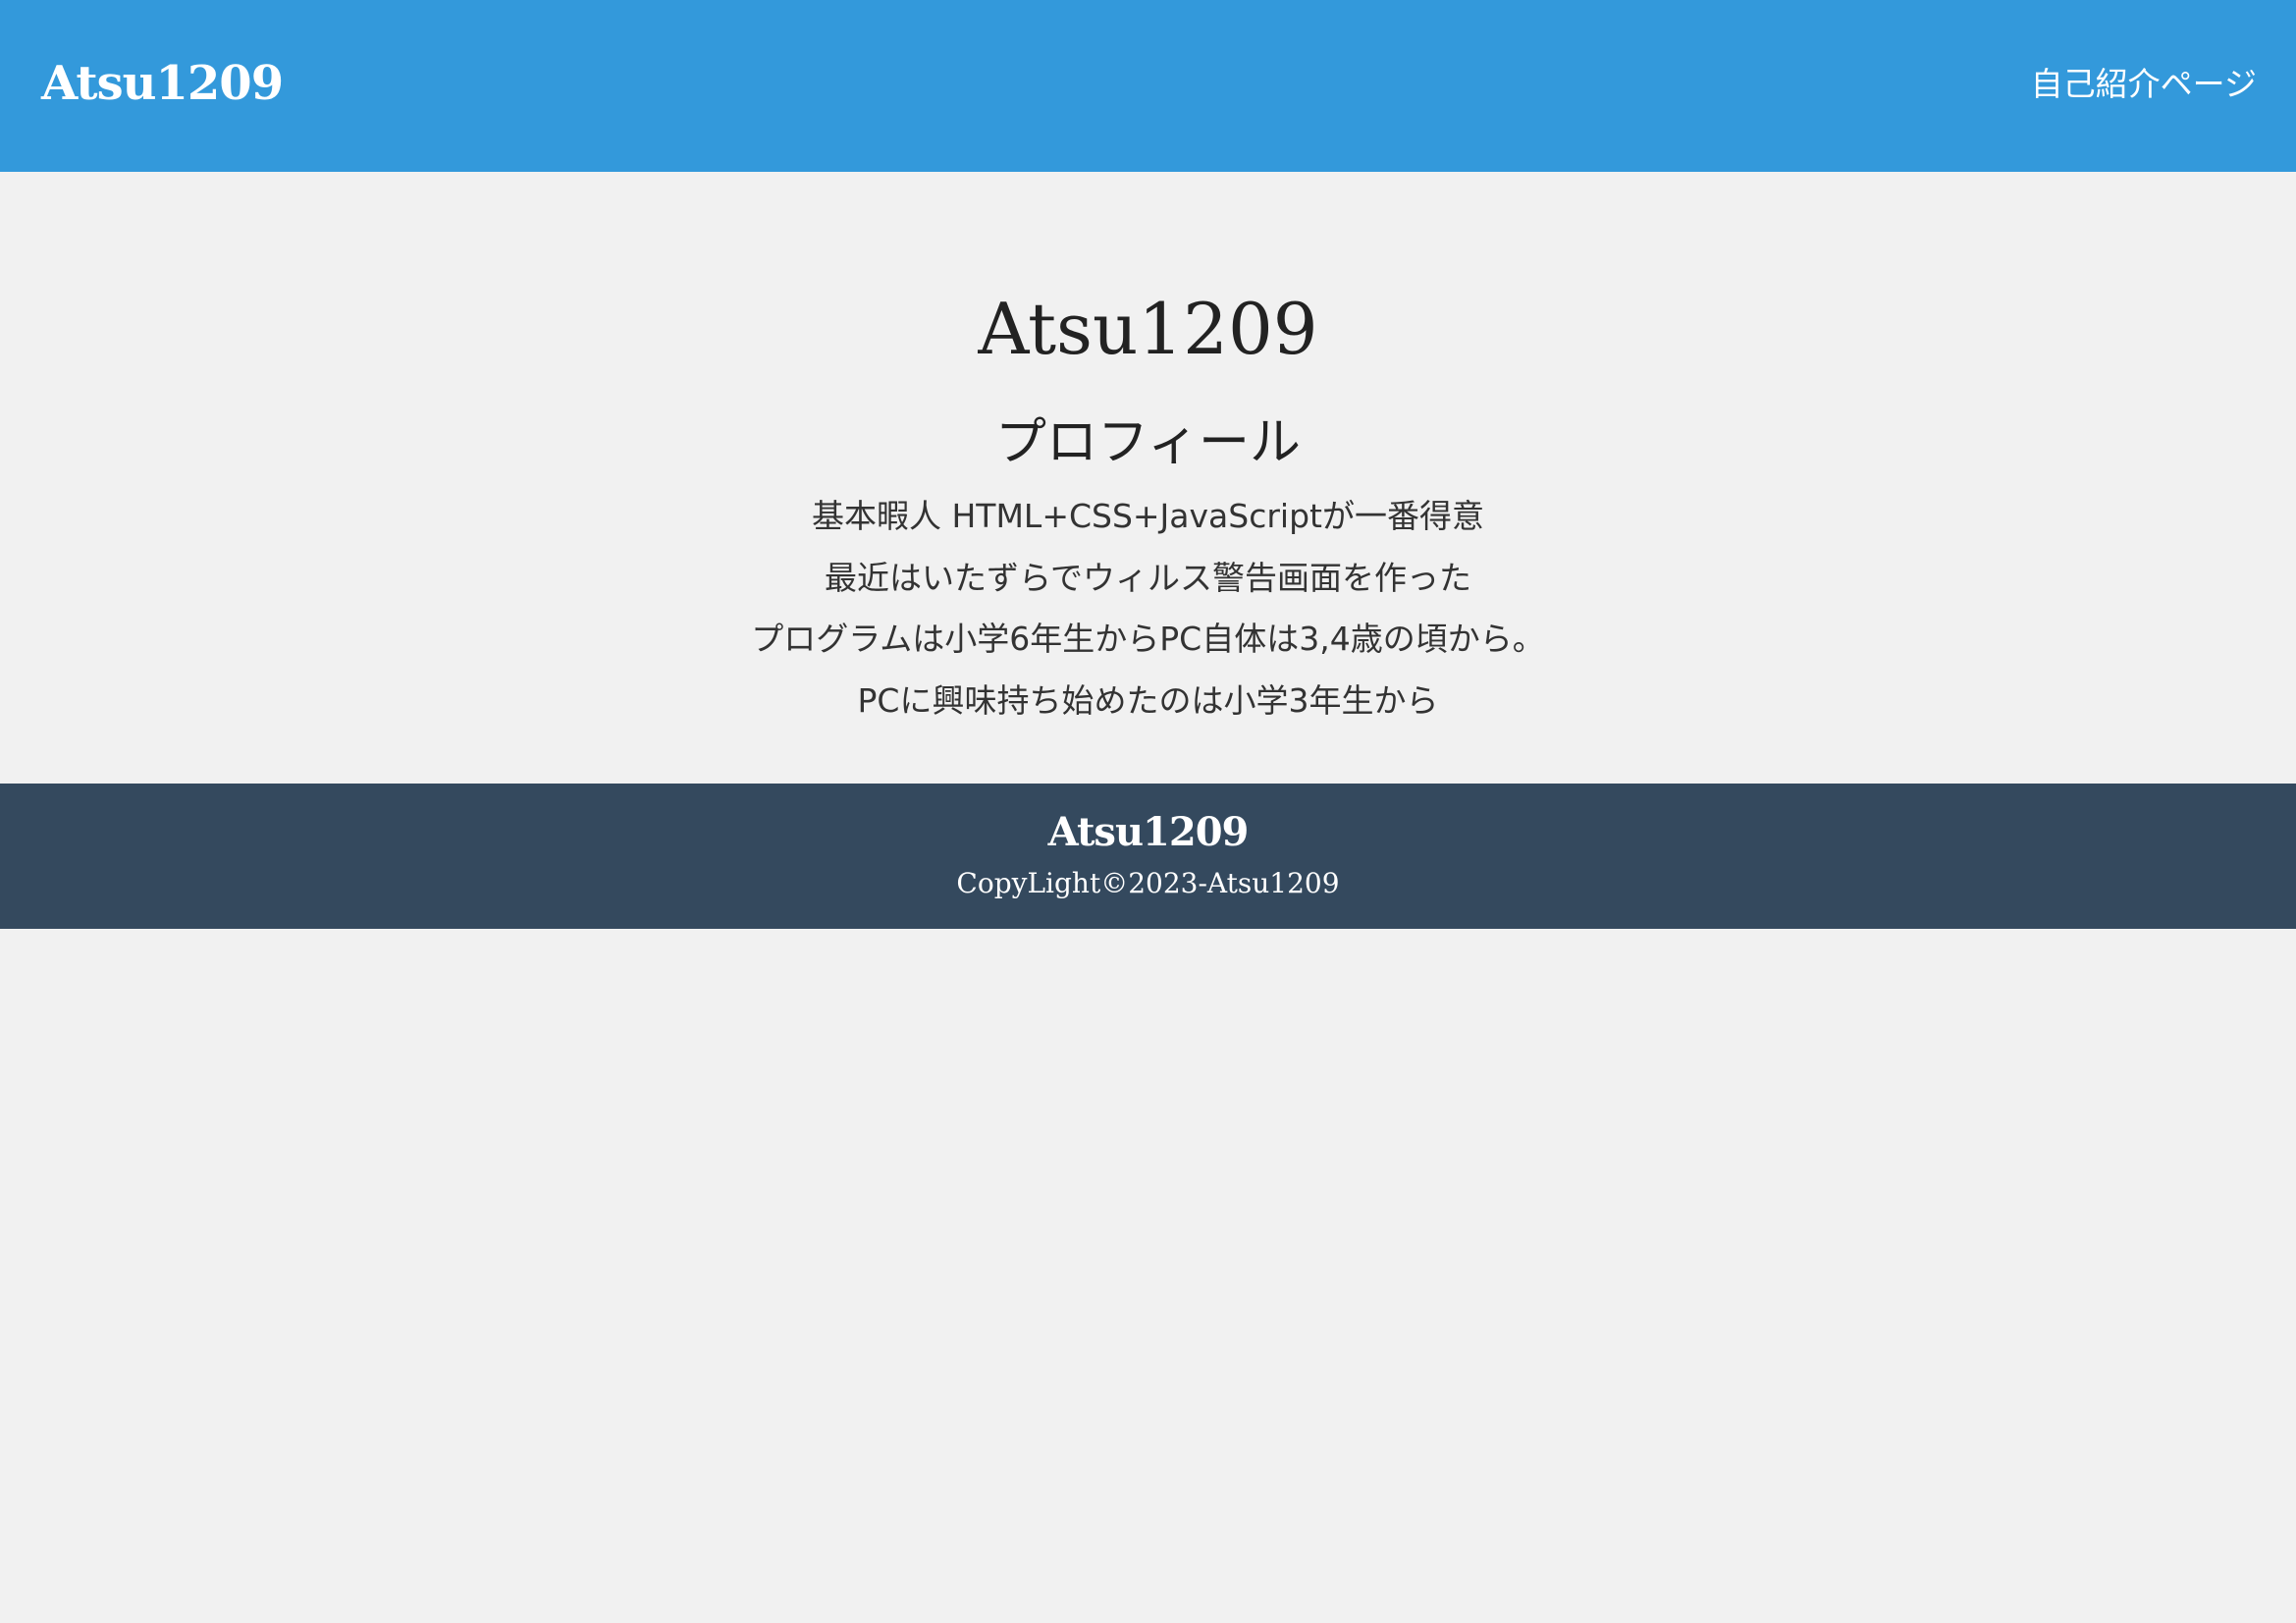 The height and width of the screenshot is (1623, 2296). What do you see at coordinates (1148, 700) in the screenshot?
I see `profile-line: PCに興味持ち始めたのは小学3年生から` at bounding box center [1148, 700].